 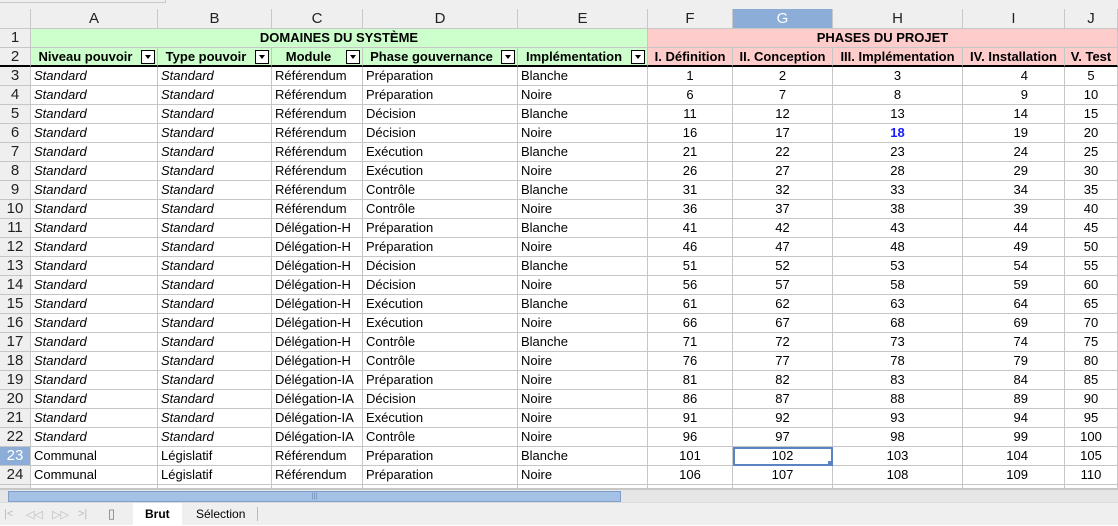 I want to click on cell-J8: 30, so click(x=1091, y=171).